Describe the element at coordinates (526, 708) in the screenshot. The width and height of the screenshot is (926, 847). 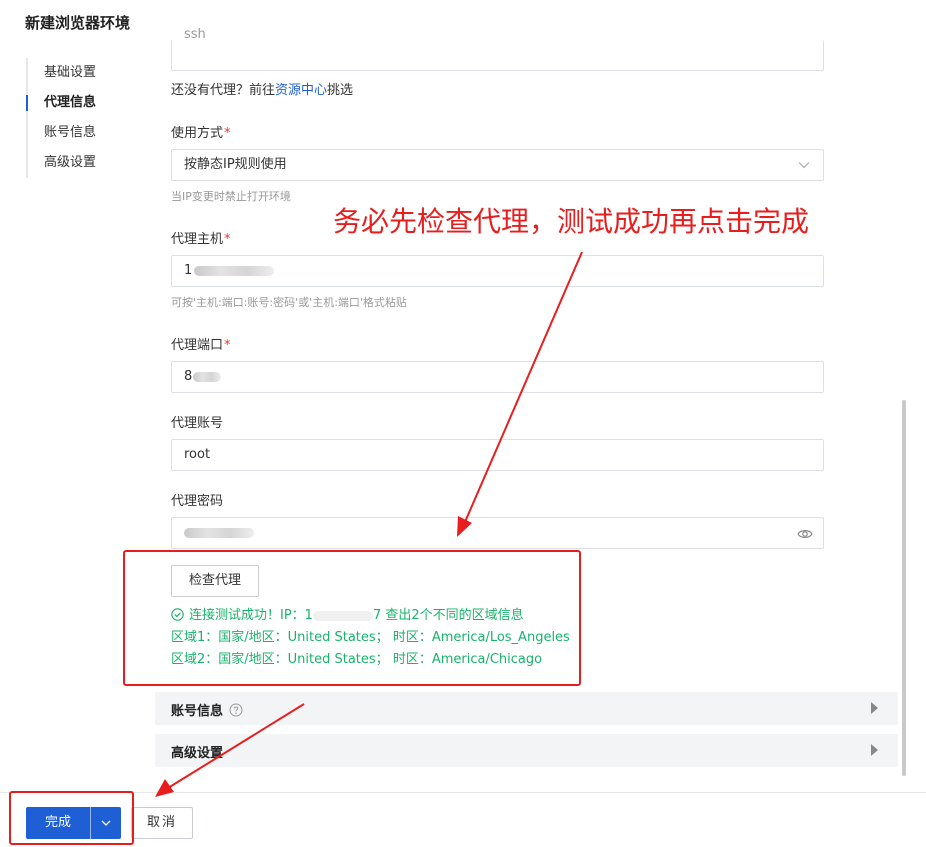
I see `account-info-collapse: 账号信息` at that location.